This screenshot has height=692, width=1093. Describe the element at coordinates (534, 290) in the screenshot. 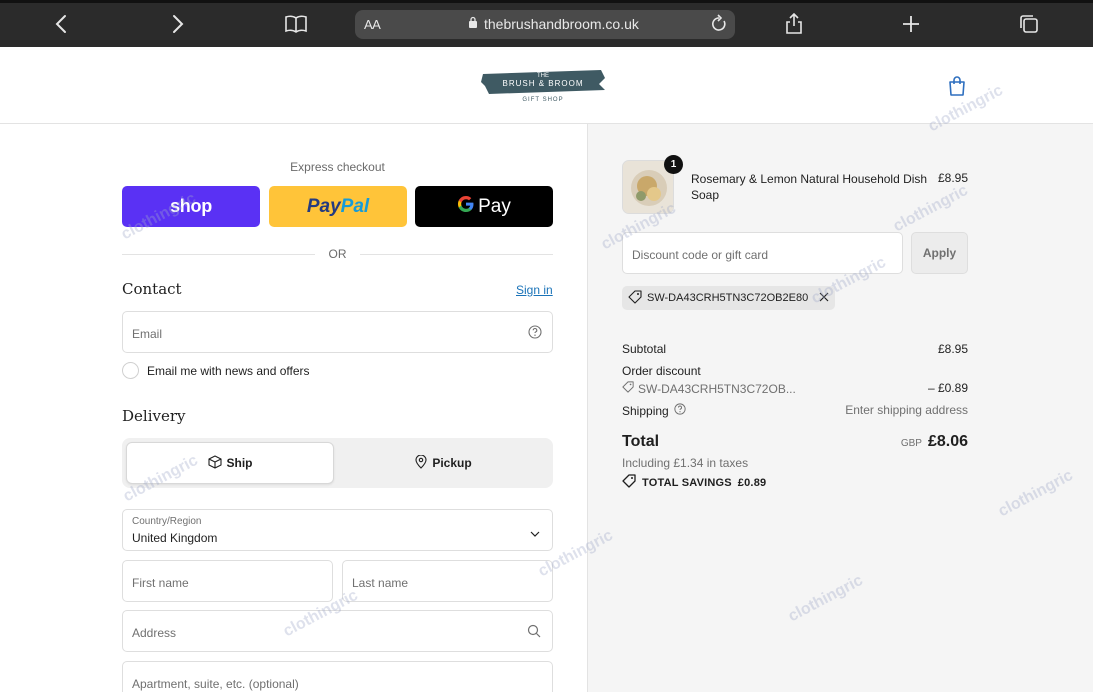

I see `sign-in-link: Sign in` at that location.